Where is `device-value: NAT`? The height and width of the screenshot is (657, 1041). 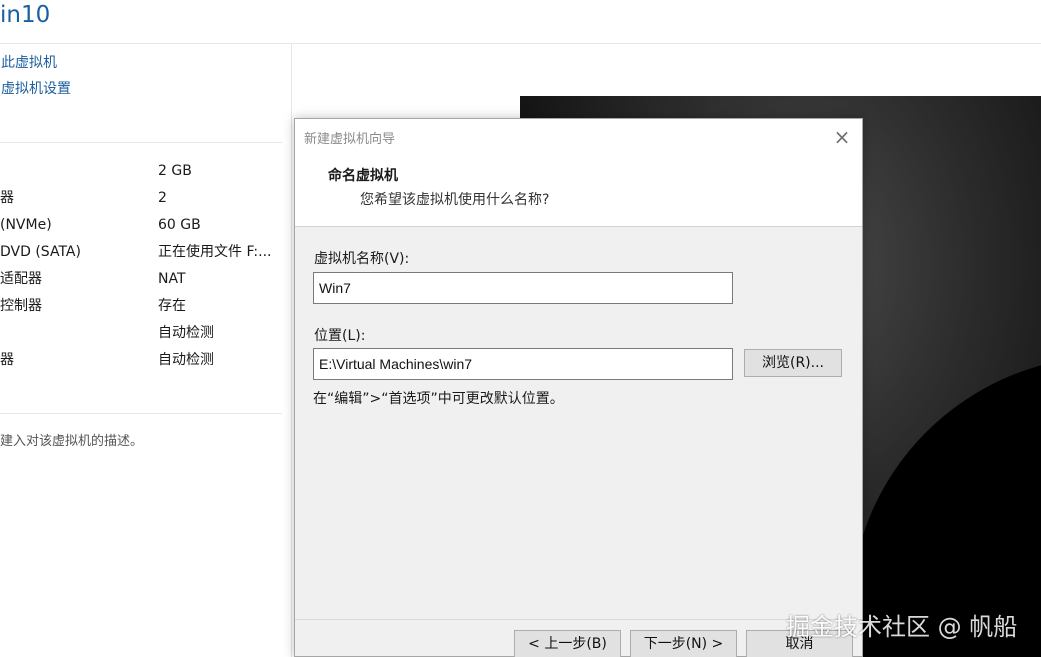
device-value: NAT is located at coordinates (172, 279).